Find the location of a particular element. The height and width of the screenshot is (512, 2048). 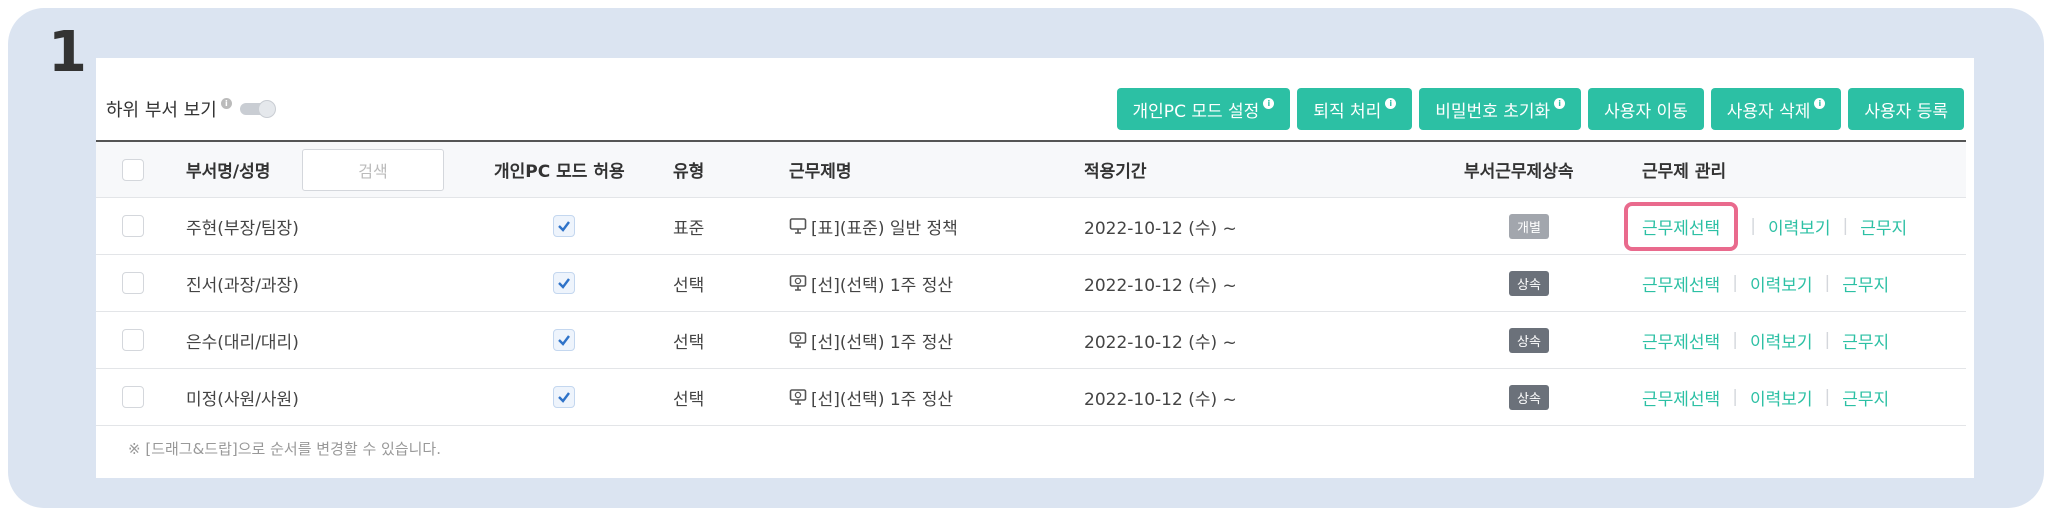

button-label: 사용자 등록 is located at coordinates (1906, 111).